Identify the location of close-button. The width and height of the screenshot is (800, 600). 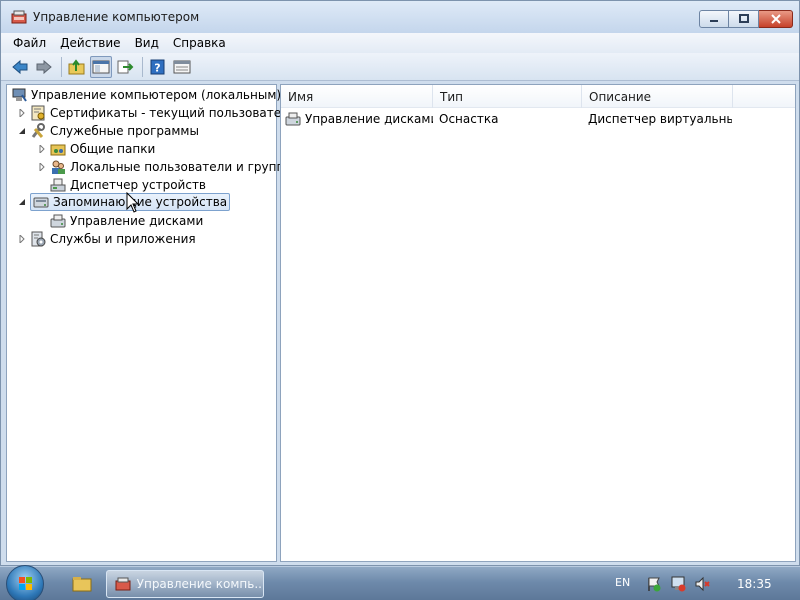
(776, 19).